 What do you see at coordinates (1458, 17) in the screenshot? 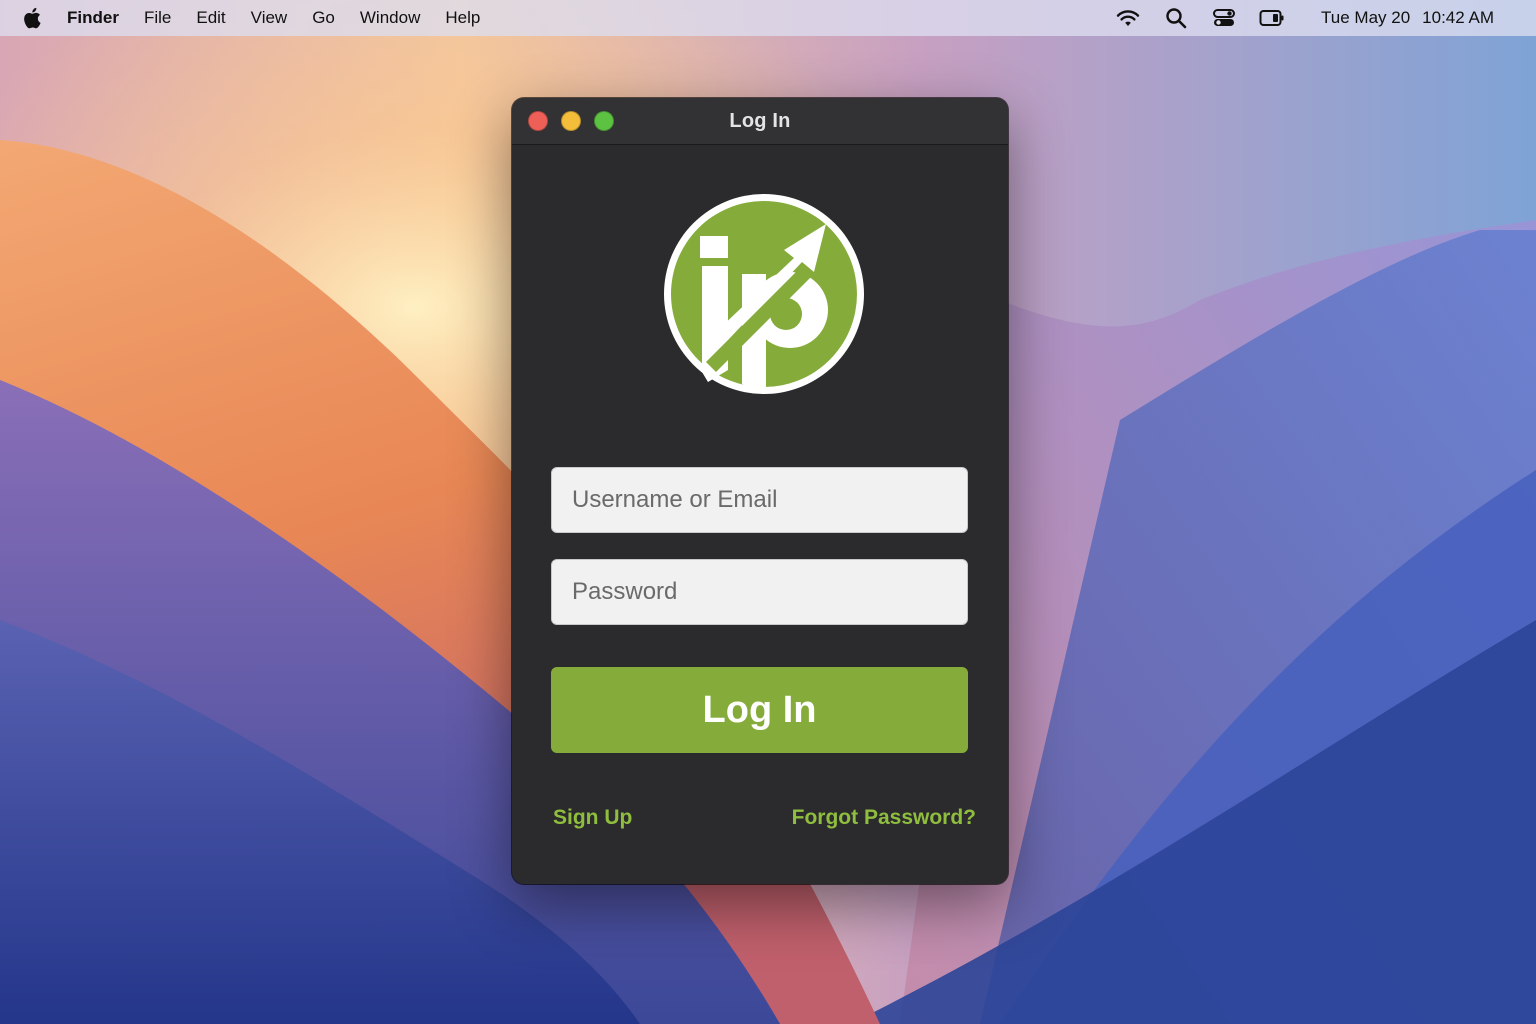
I see `clock-time: 10:42 AM` at bounding box center [1458, 17].